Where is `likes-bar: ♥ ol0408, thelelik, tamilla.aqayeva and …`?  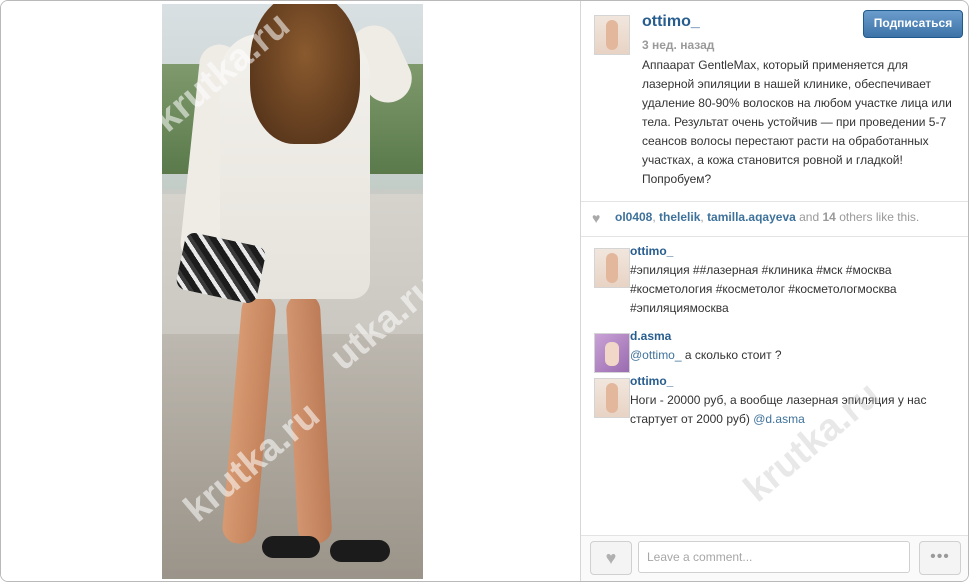
likes-bar: ♥ ol0408, thelelik, tamilla.aqayeva and … is located at coordinates (774, 219).